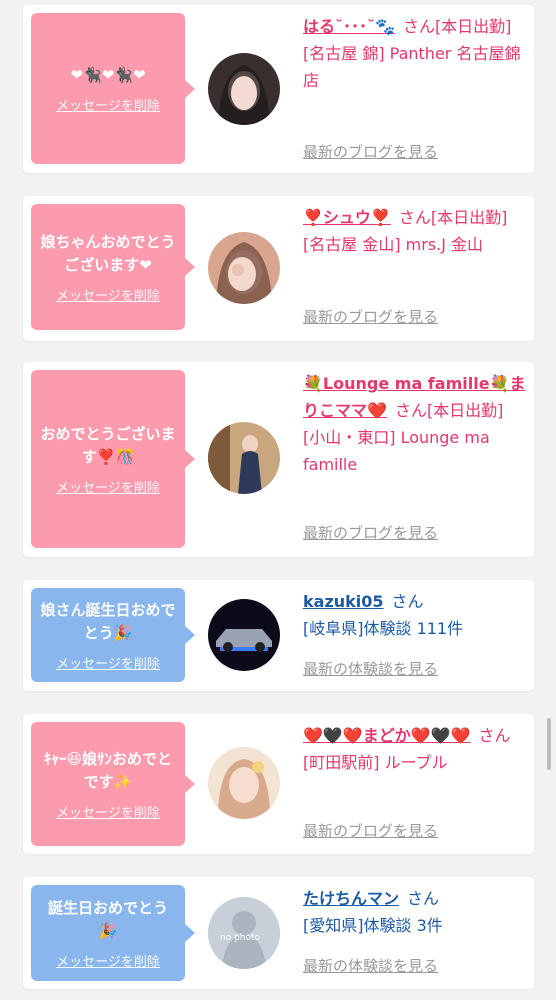  I want to click on message-bubble: 娘ちゃんおめでとうございます❤ メッセージを削除, so click(113, 267).